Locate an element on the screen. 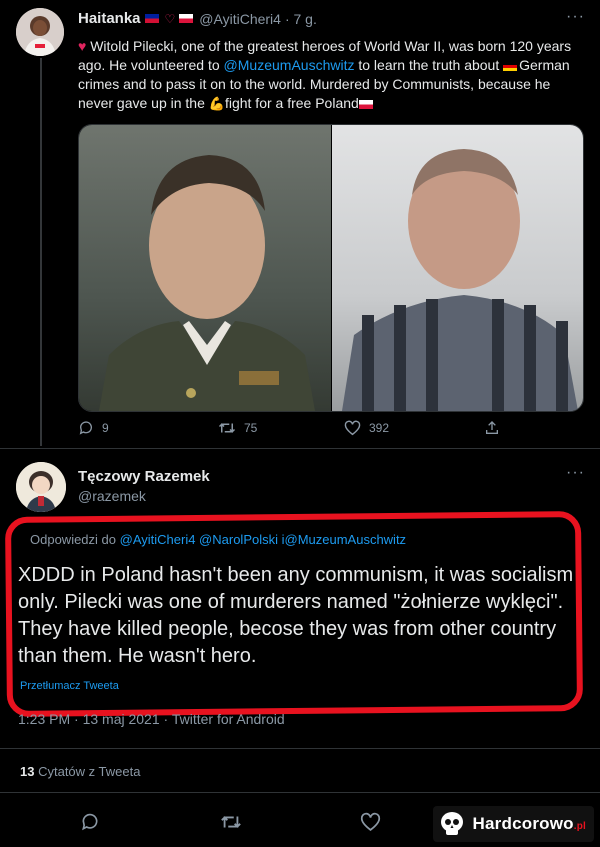 Image resolution: width=600 pixels, height=847 pixels. red-heart-icon: ♥ is located at coordinates (82, 46).